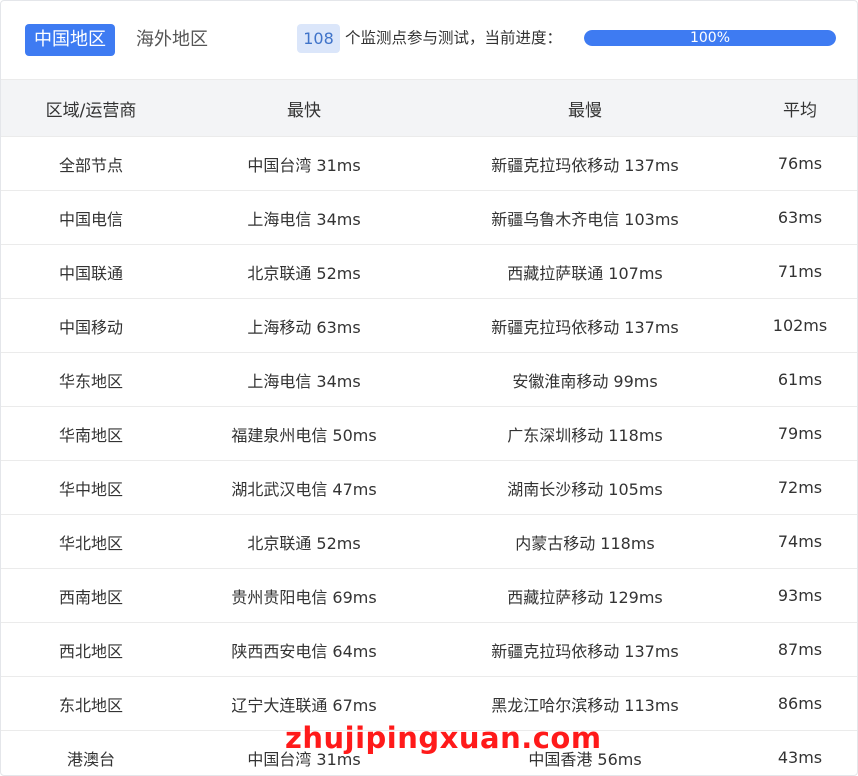 The image size is (858, 776). Describe the element at coordinates (454, 38) in the screenshot. I see `progress-label: 个监测点参与测试，当前进度：` at that location.